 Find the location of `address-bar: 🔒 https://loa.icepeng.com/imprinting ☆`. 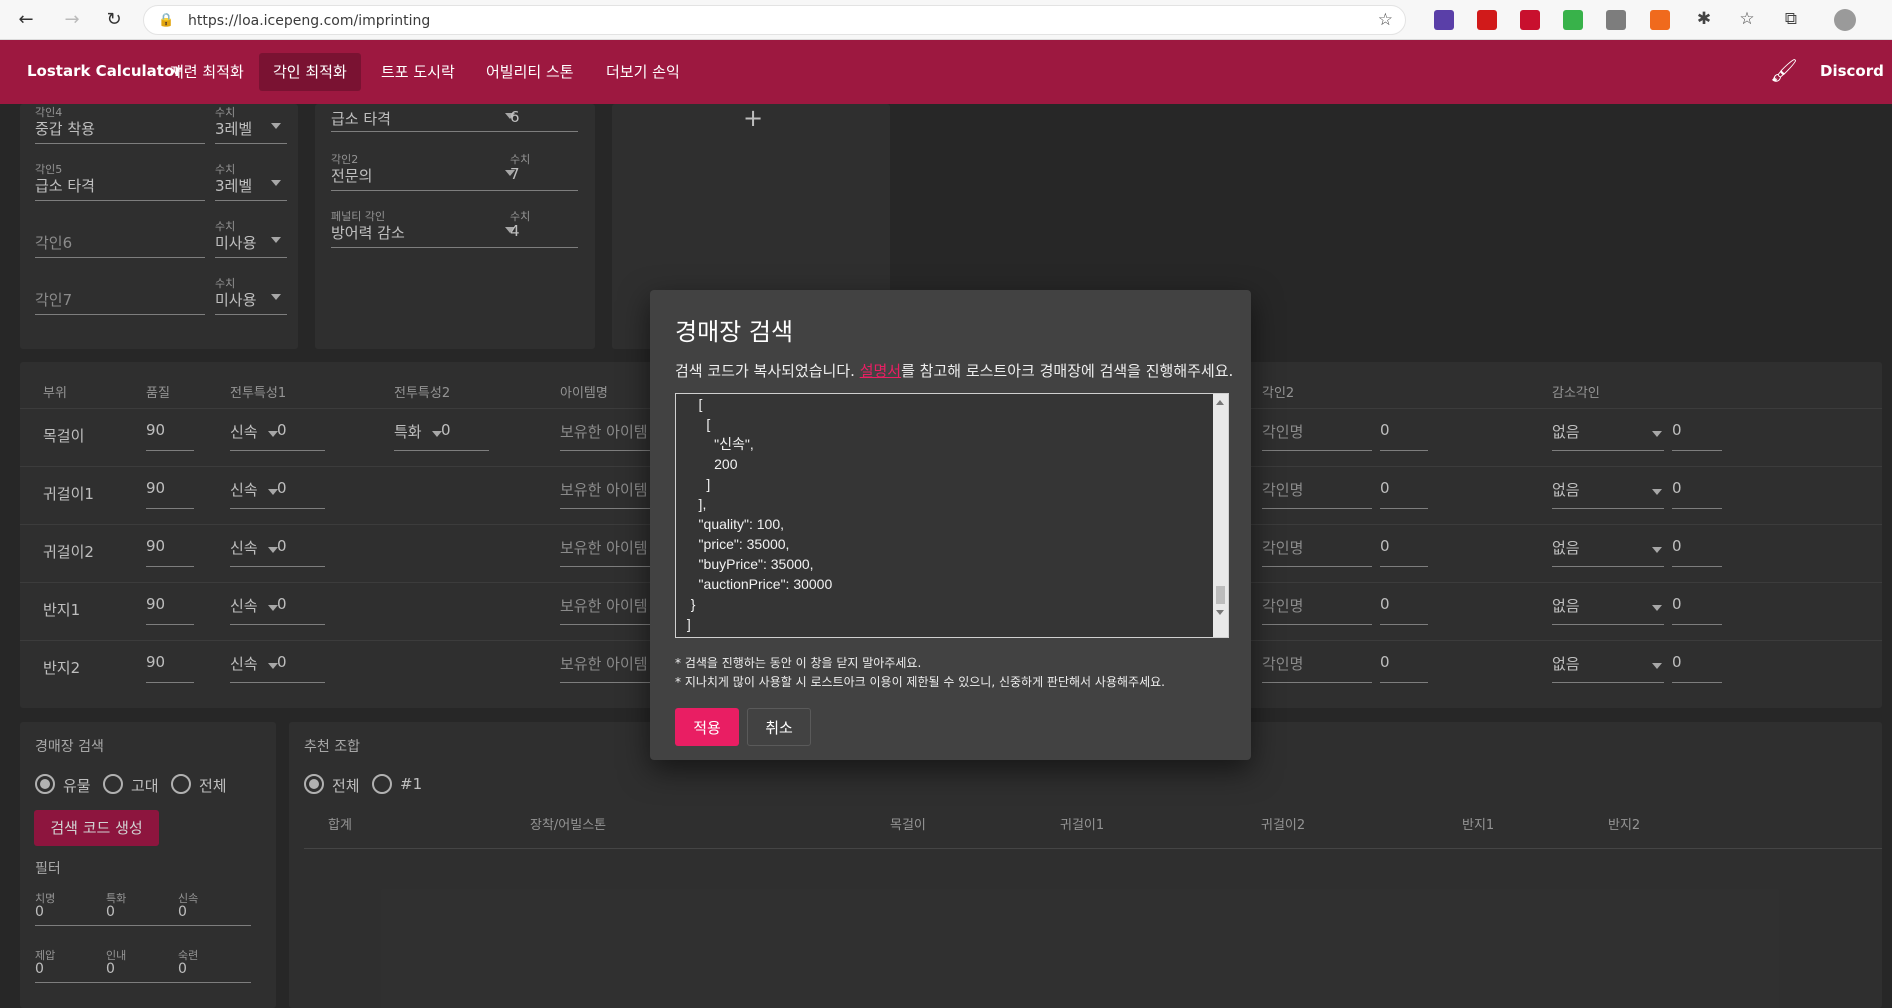

address-bar: 🔒 https://loa.icepeng.com/imprinting ☆ is located at coordinates (774, 20).